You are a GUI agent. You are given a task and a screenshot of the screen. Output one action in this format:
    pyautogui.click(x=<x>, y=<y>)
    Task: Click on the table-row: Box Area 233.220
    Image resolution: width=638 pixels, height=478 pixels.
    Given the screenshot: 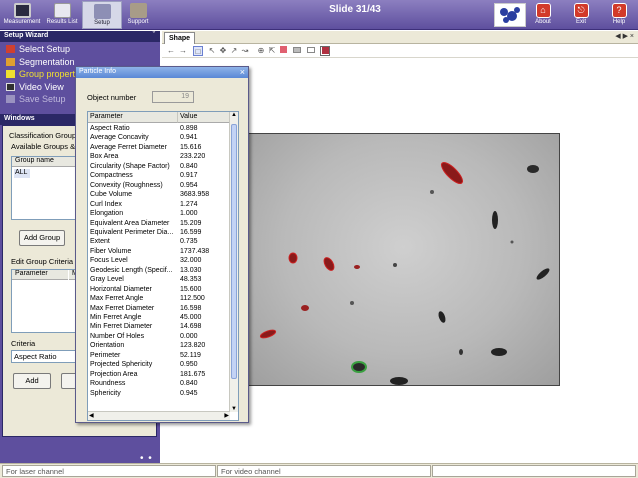 What is the action you would take?
    pyautogui.click(x=159, y=156)
    